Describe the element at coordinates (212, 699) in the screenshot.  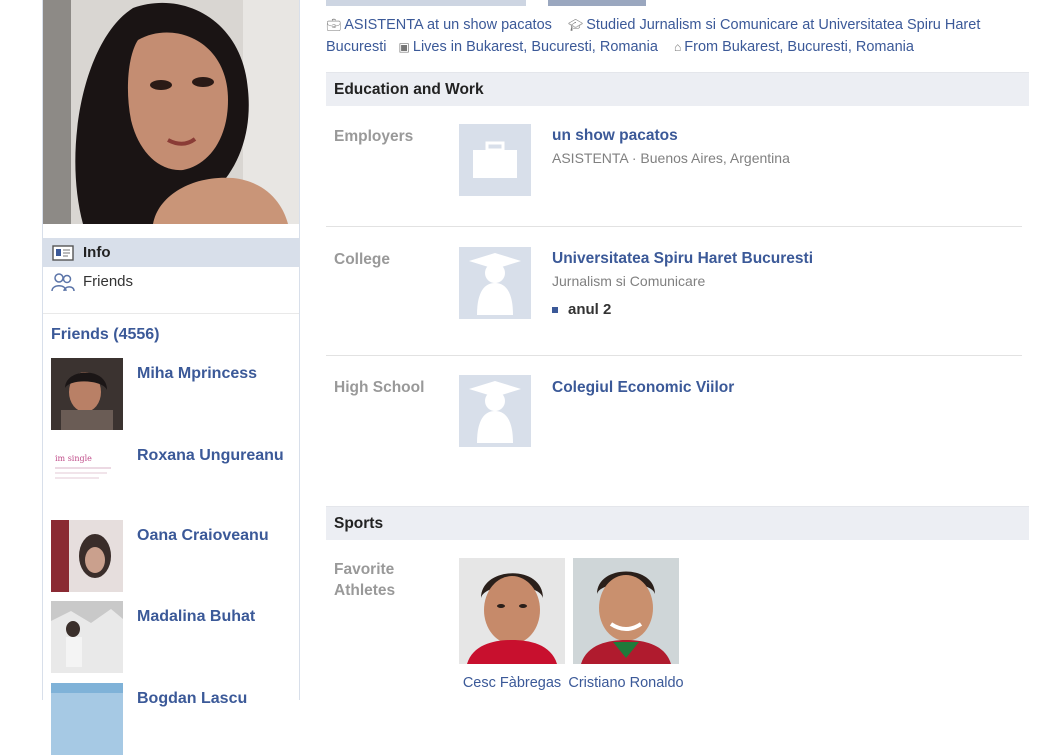
I see `friend-name-link: Bogdan Lascu` at that location.